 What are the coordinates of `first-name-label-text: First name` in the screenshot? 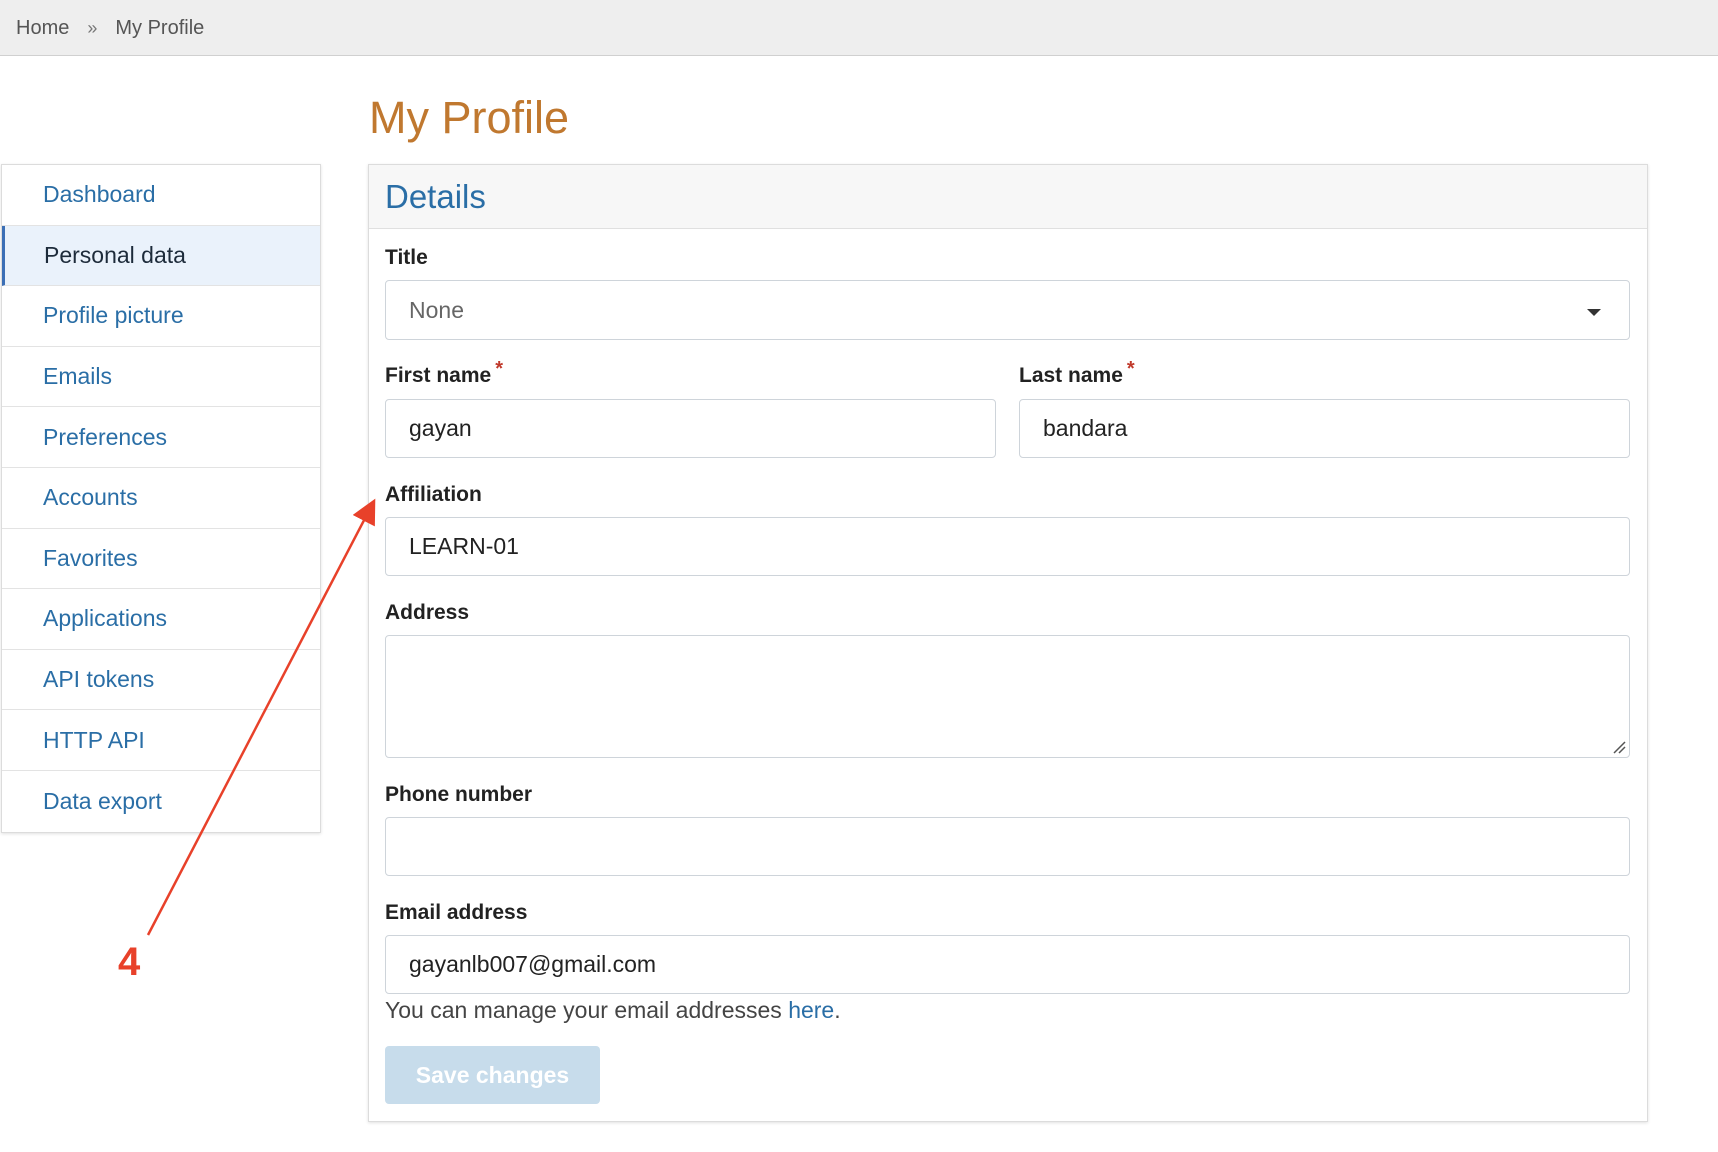 It's located at (438, 375).